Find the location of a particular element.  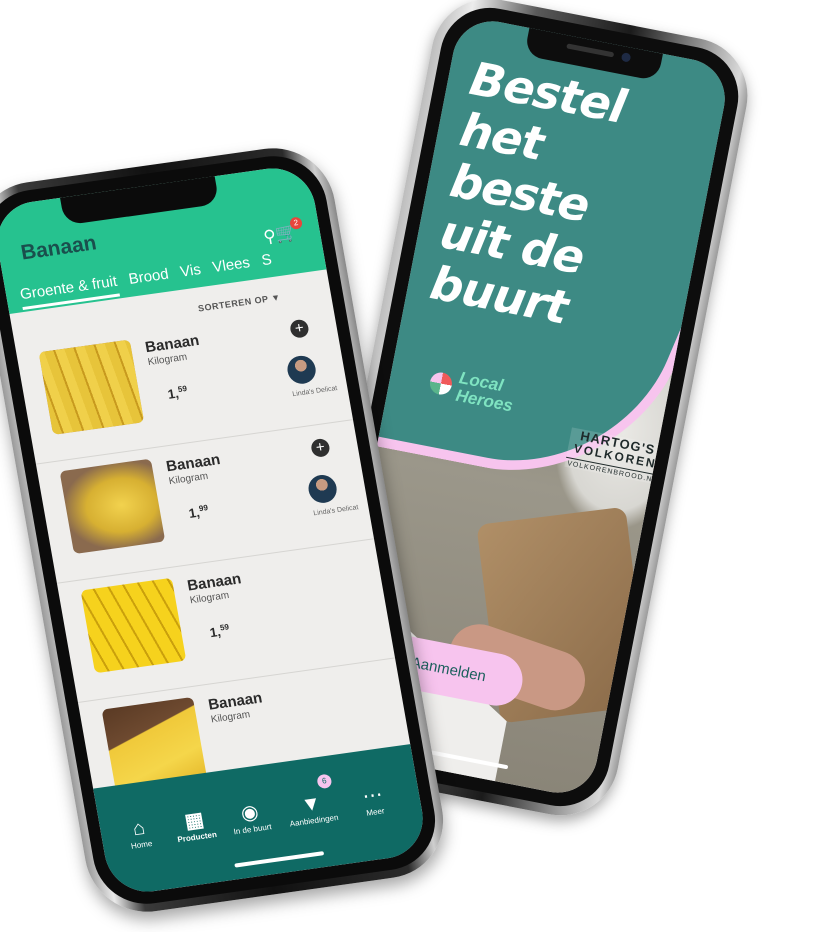

tab-more: S is located at coordinates (267, 263).